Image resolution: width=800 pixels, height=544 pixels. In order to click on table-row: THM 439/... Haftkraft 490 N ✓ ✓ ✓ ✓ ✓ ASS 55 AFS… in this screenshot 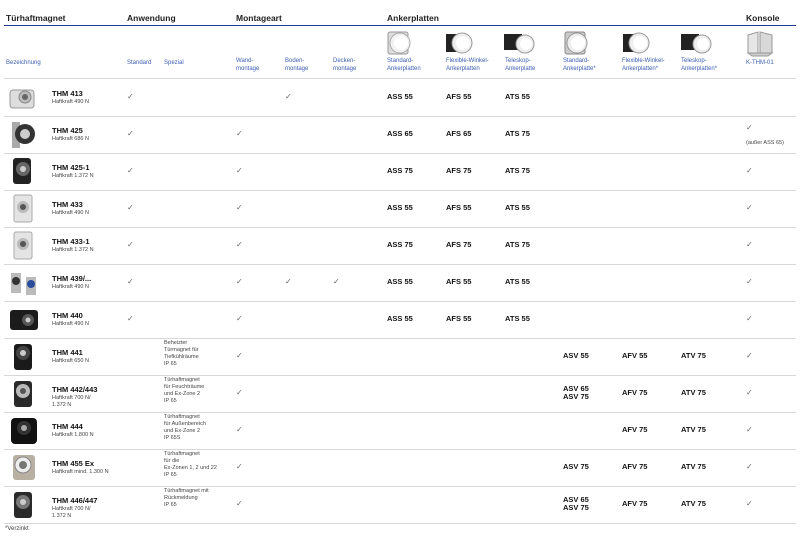, I will do `click(400, 283)`.